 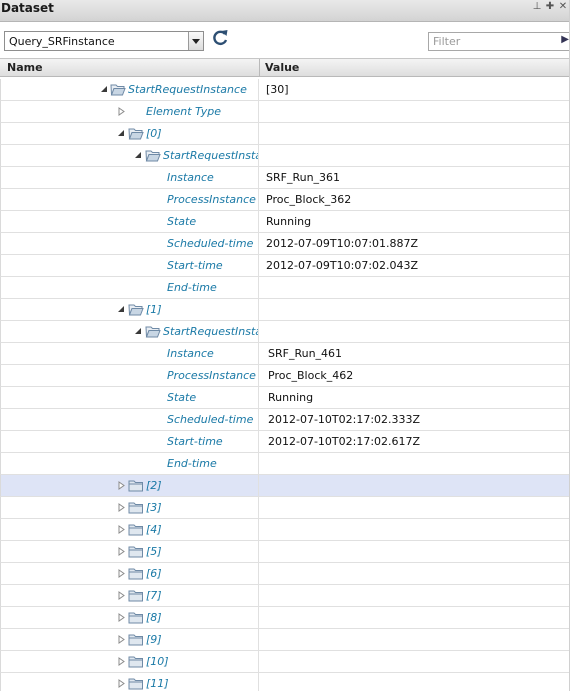 I want to click on tree-row: [11], so click(x=285, y=682).